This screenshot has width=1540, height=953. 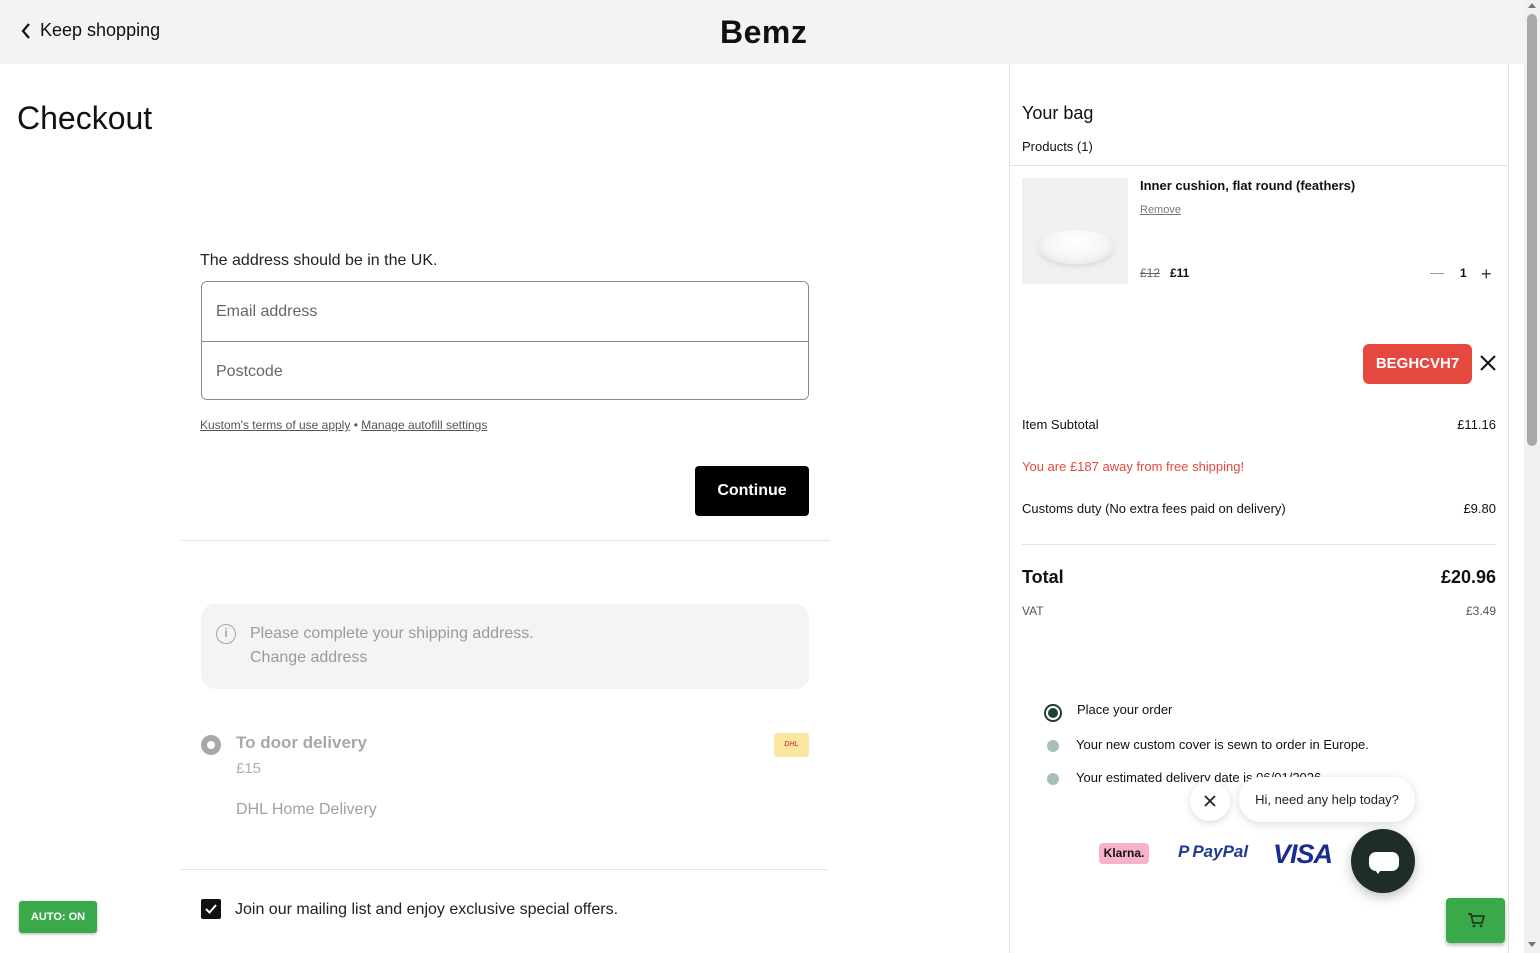 I want to click on product-name: Inner cushion, flat round (feathers), so click(x=1248, y=185).